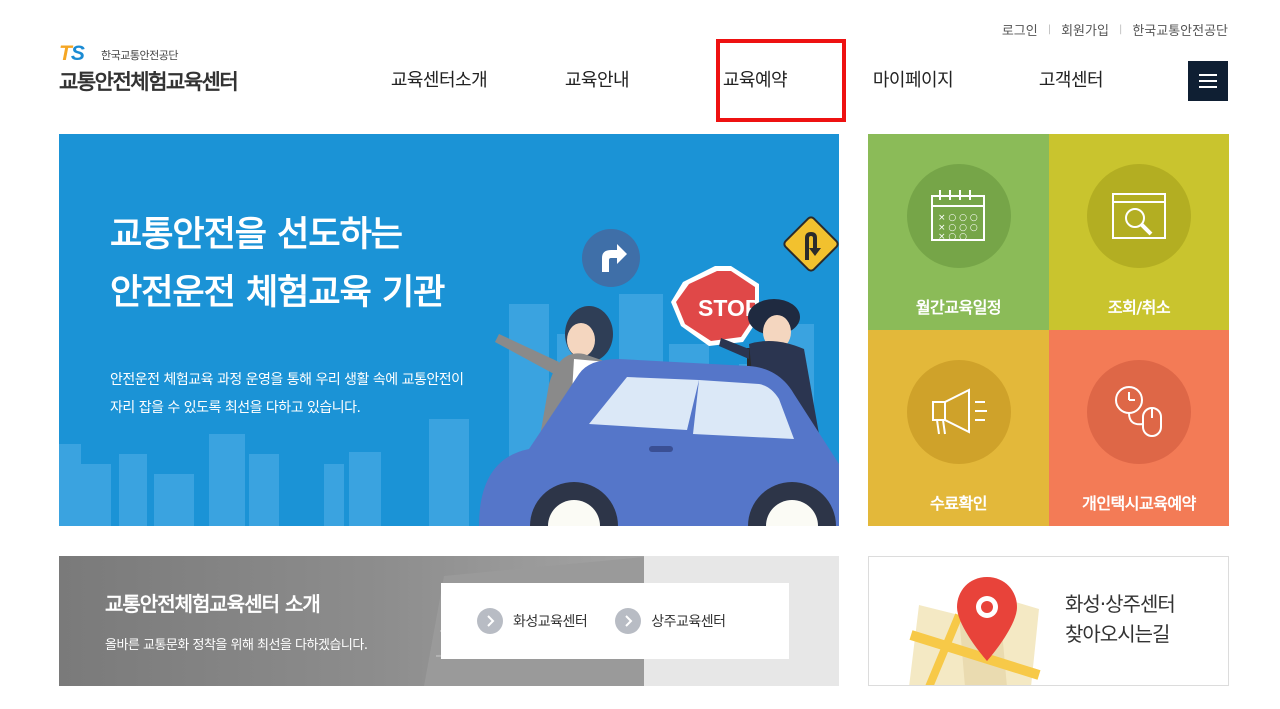  Describe the element at coordinates (958, 307) in the screenshot. I see `tile-label: 월간교육일정` at that location.